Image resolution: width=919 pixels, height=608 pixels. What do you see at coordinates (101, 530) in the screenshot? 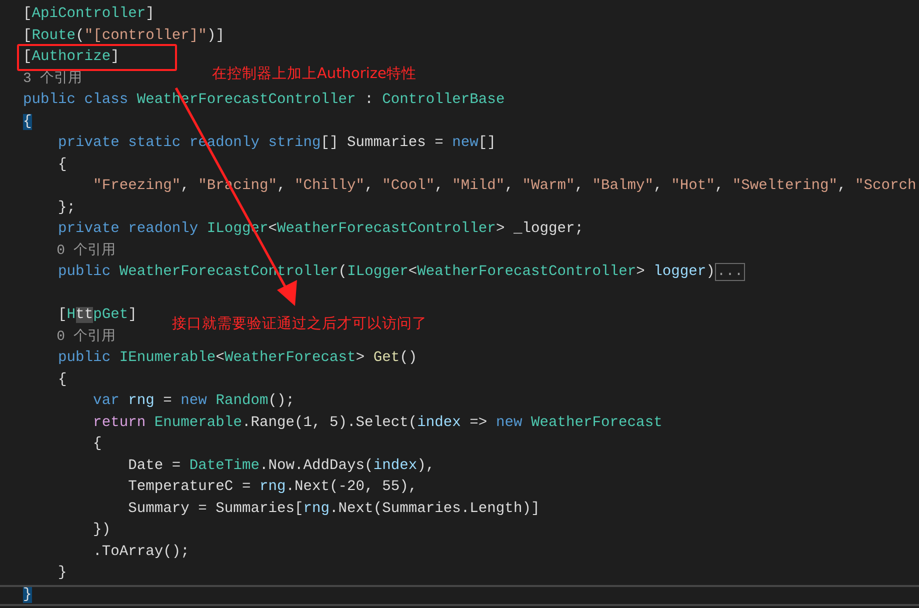
I see `code-line: })` at bounding box center [101, 530].